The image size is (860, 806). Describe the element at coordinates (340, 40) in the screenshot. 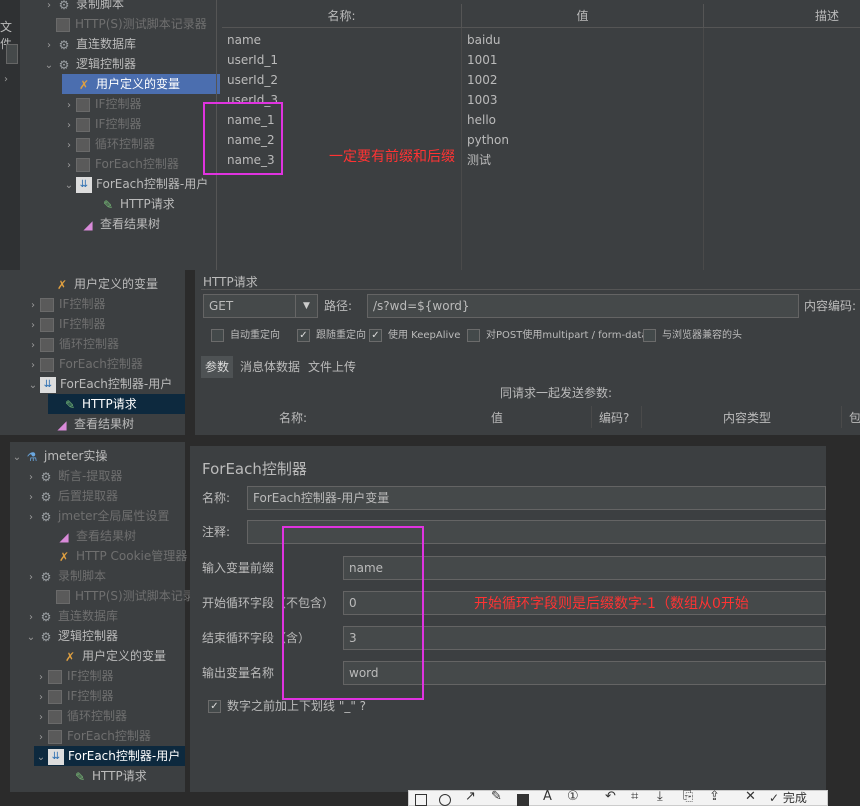

I see `variable-name-cell: name` at that location.